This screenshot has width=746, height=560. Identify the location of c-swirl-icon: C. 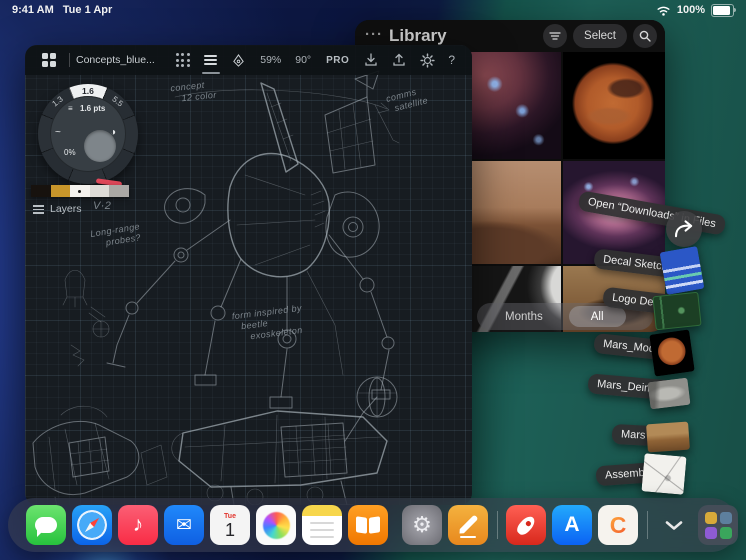
(618, 524).